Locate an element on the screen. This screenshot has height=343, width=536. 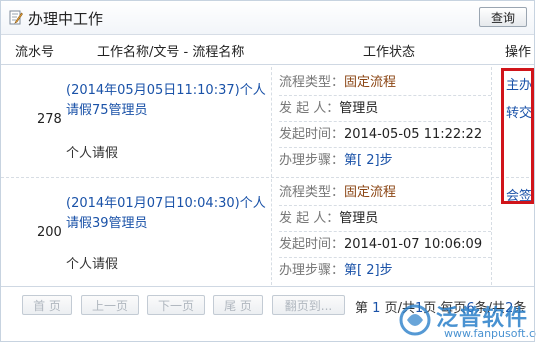
start-time-line: 发起时间：2014-01-07 10:06:09 is located at coordinates (385, 245).